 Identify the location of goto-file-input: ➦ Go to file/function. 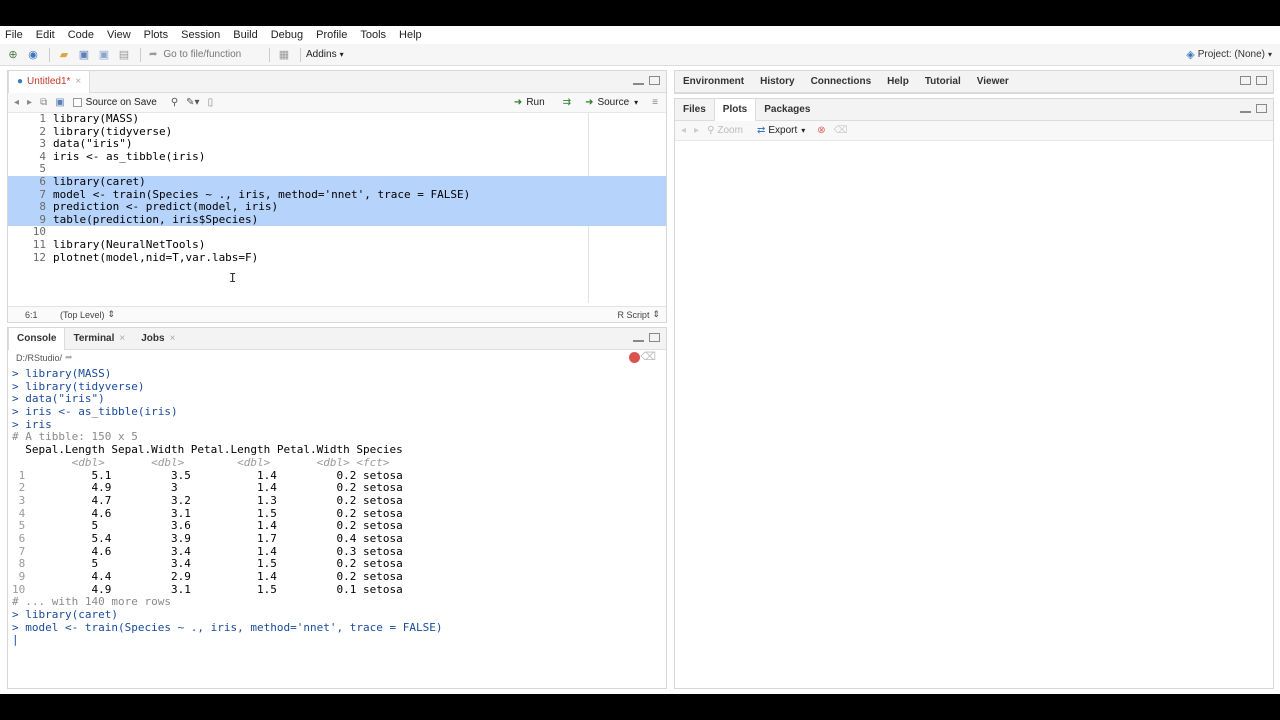
(205, 55).